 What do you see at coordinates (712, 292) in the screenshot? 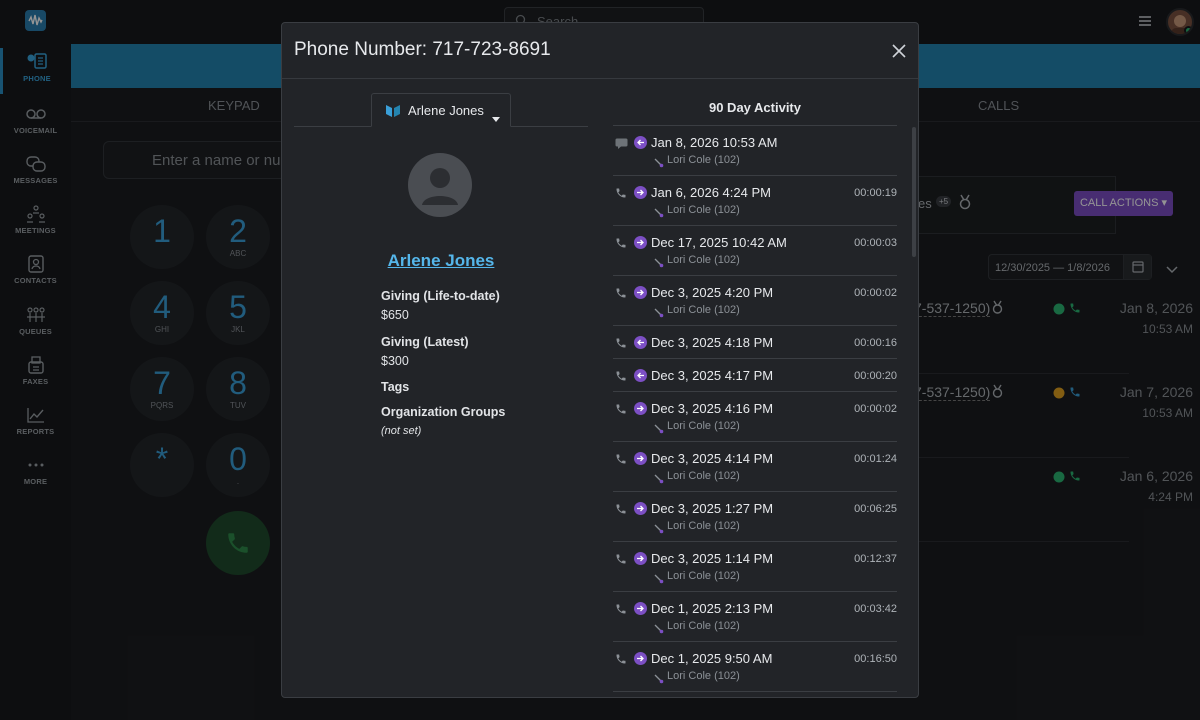
I see `activity-date: Dec 3, 2025 4:20 PM` at bounding box center [712, 292].